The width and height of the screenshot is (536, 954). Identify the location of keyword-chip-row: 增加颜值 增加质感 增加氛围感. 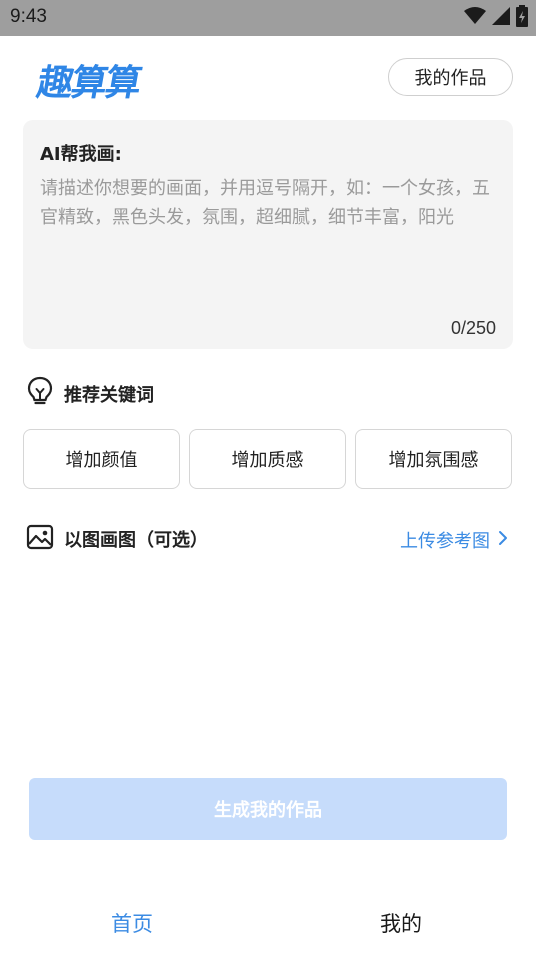
(268, 459).